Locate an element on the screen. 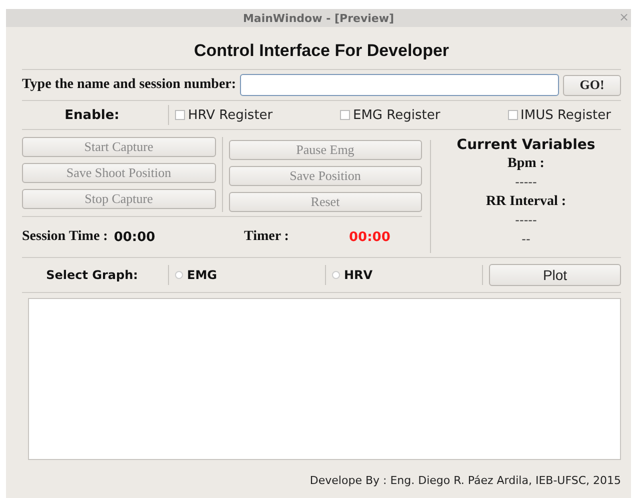 The image size is (637, 498). checkbox-option: HRV Register is located at coordinates (224, 115).